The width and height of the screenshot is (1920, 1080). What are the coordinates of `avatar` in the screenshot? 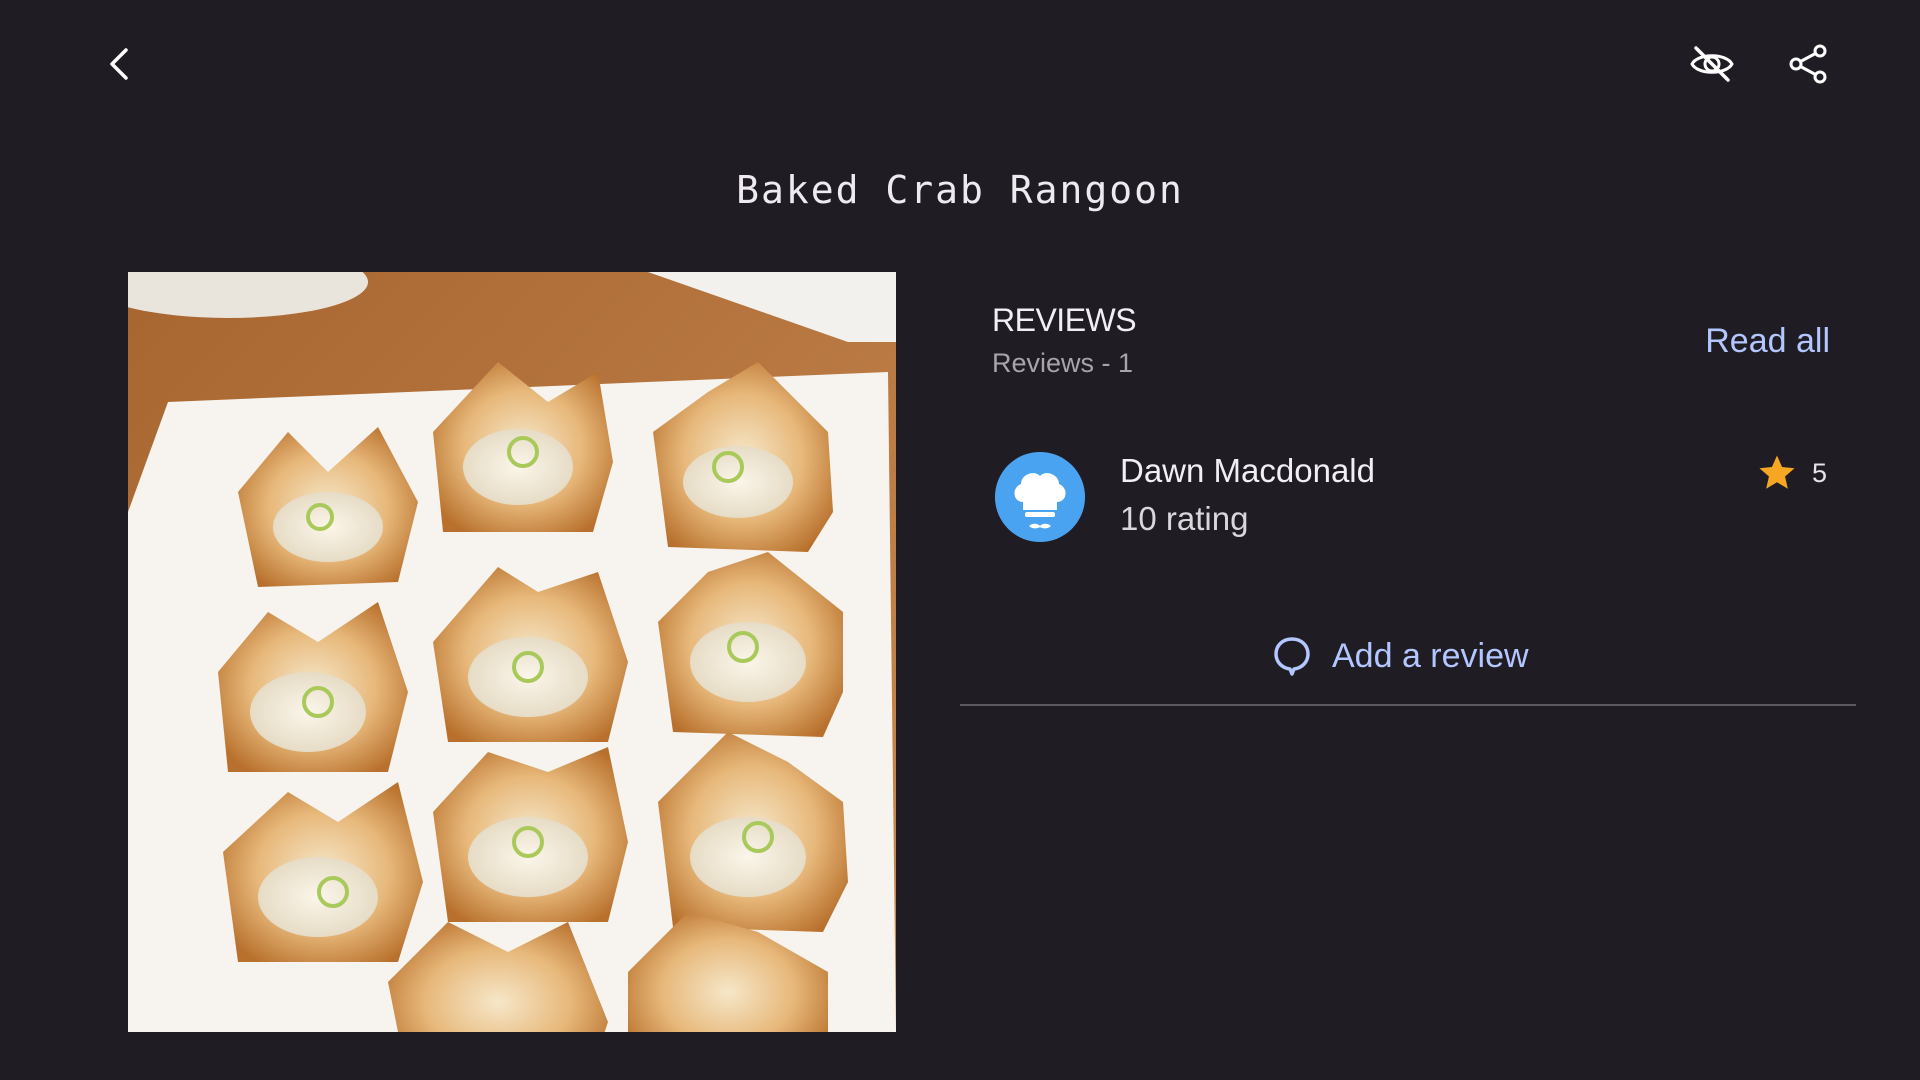 It's located at (1040, 497).